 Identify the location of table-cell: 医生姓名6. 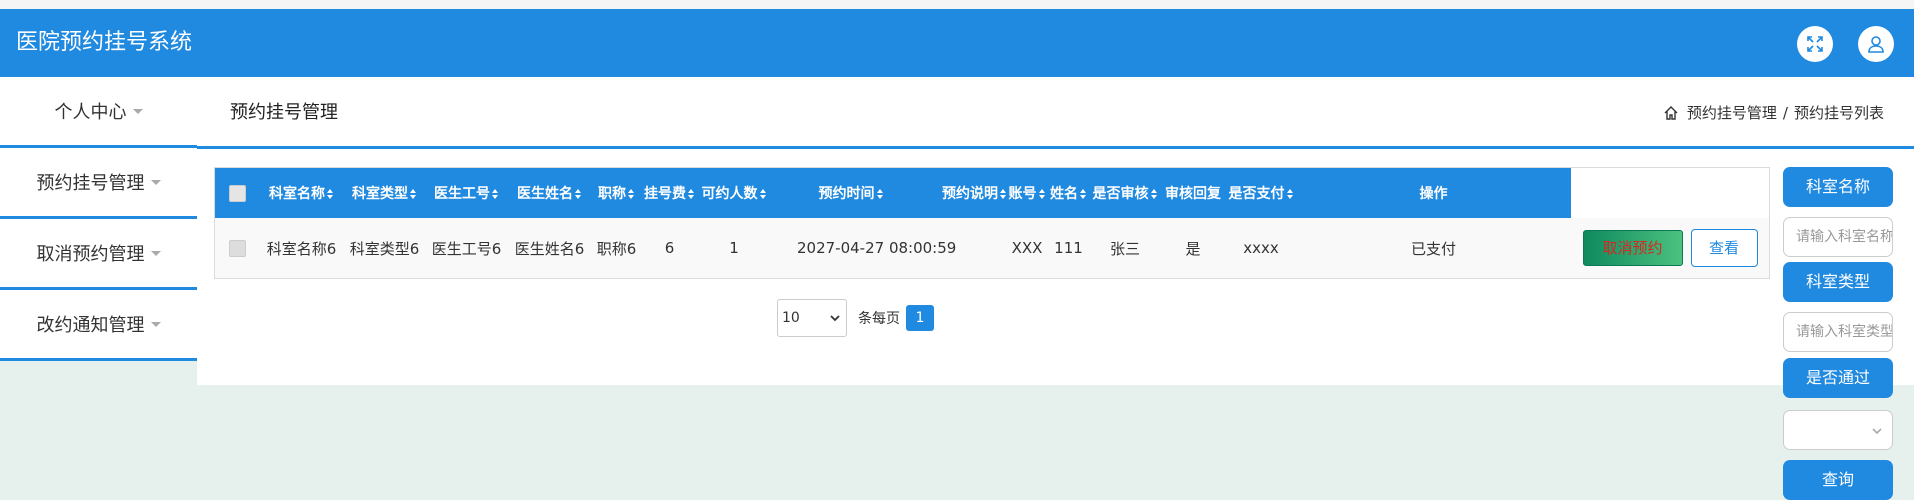
(549, 248).